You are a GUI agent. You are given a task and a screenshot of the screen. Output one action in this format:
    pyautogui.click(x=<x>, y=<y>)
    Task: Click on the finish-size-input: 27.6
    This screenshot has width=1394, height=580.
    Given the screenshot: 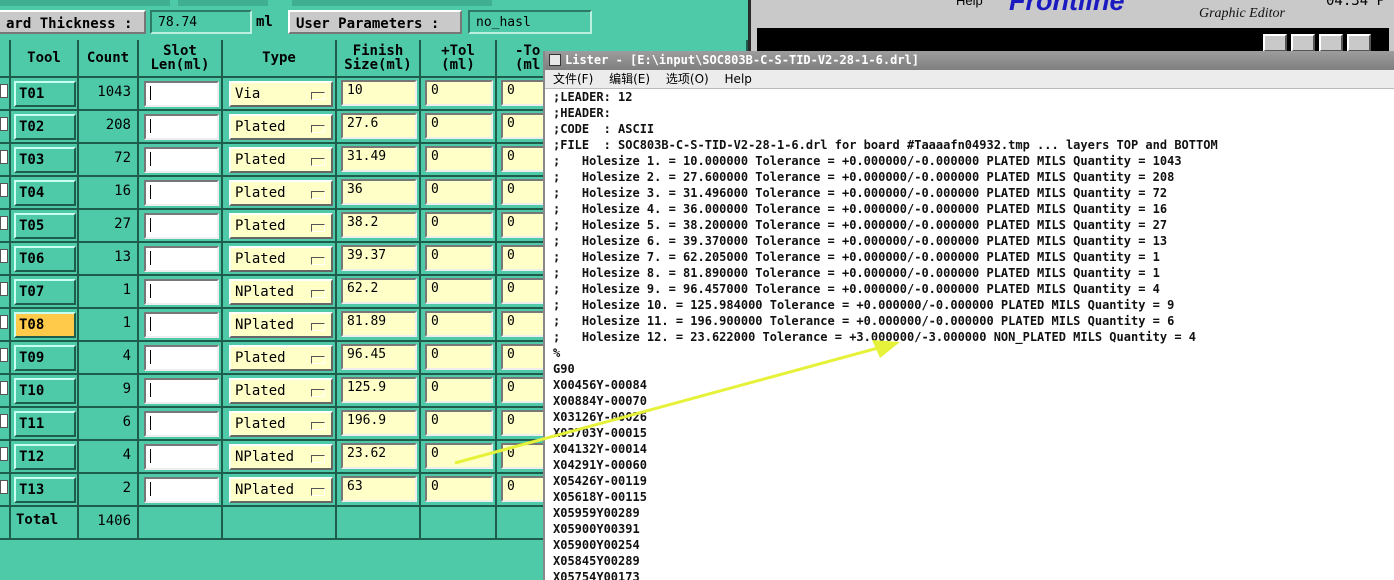 What is the action you would take?
    pyautogui.click(x=379, y=126)
    